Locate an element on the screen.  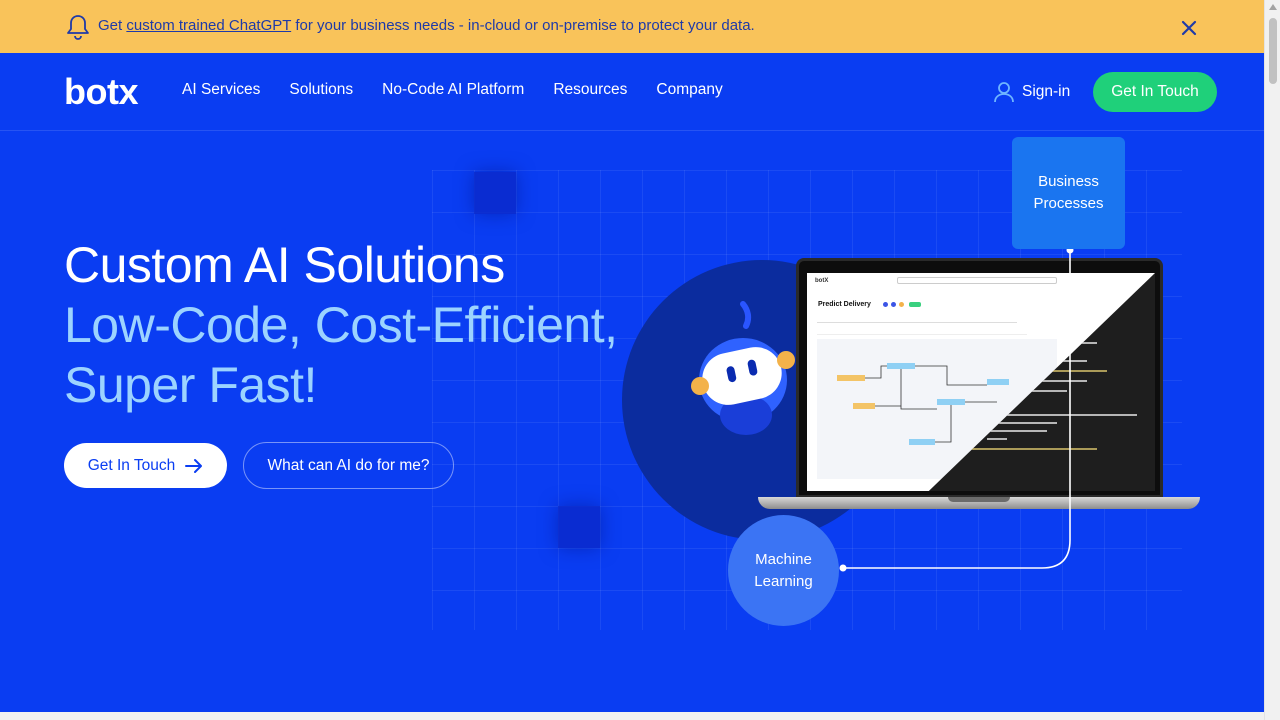
vertical-scrollbar is located at coordinates (1272, 360).